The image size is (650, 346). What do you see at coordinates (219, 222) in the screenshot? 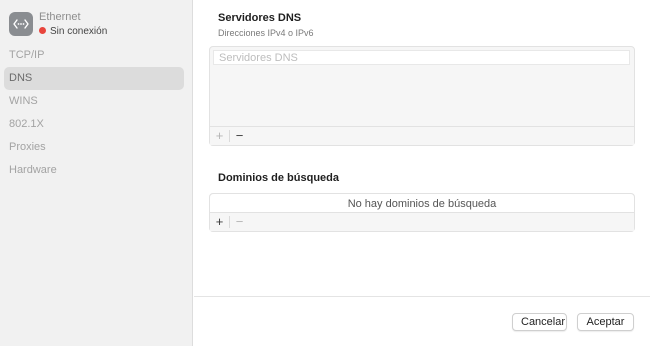
I see `add-search-domain-button: +` at bounding box center [219, 222].